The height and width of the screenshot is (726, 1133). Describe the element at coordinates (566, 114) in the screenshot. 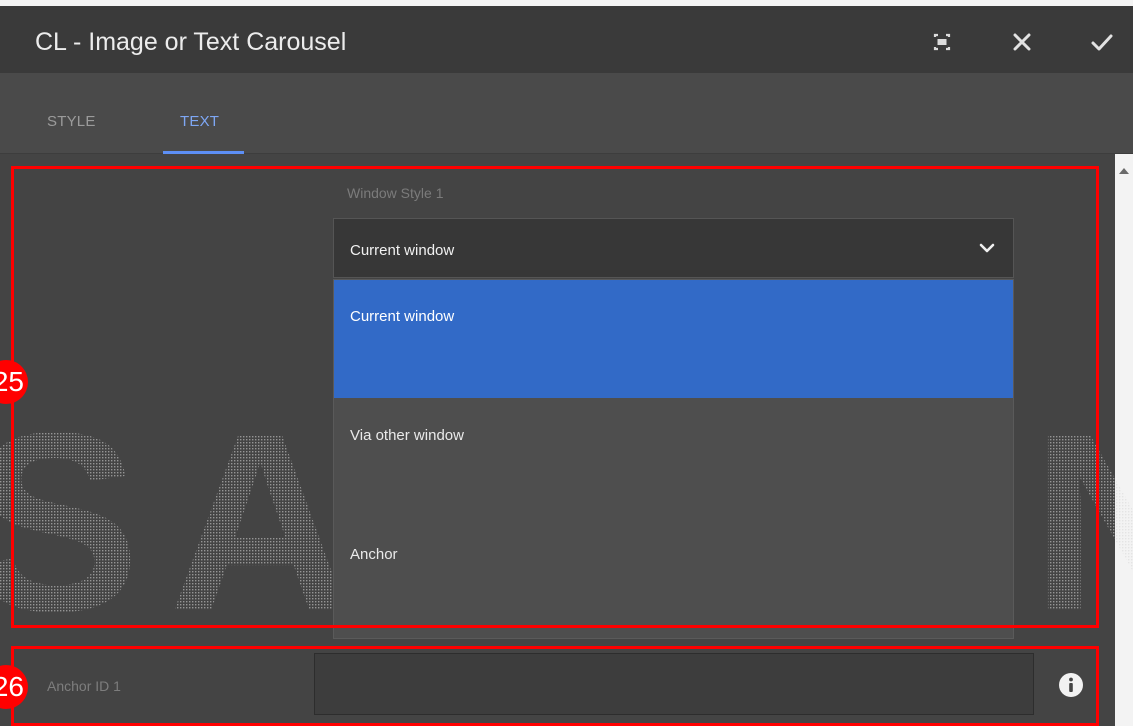

I see `dialog-tabs: STYLE TEXT` at that location.